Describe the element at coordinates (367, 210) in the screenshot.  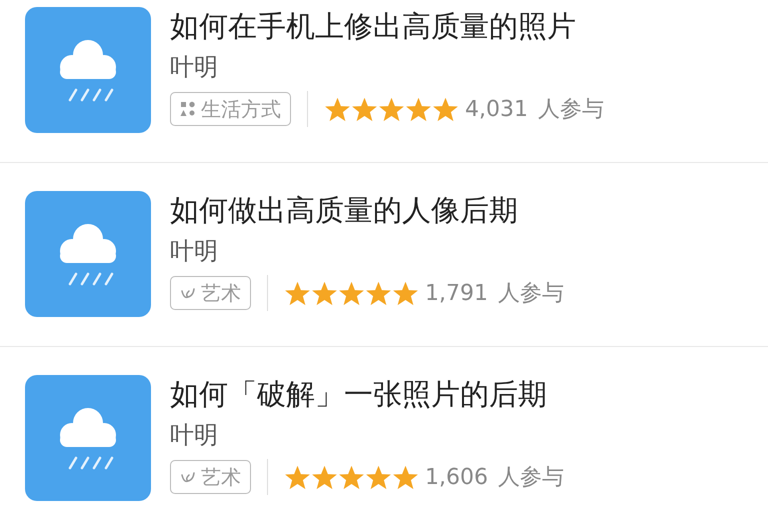
I see `course-title: 如何做出高质量的人像后期` at that location.